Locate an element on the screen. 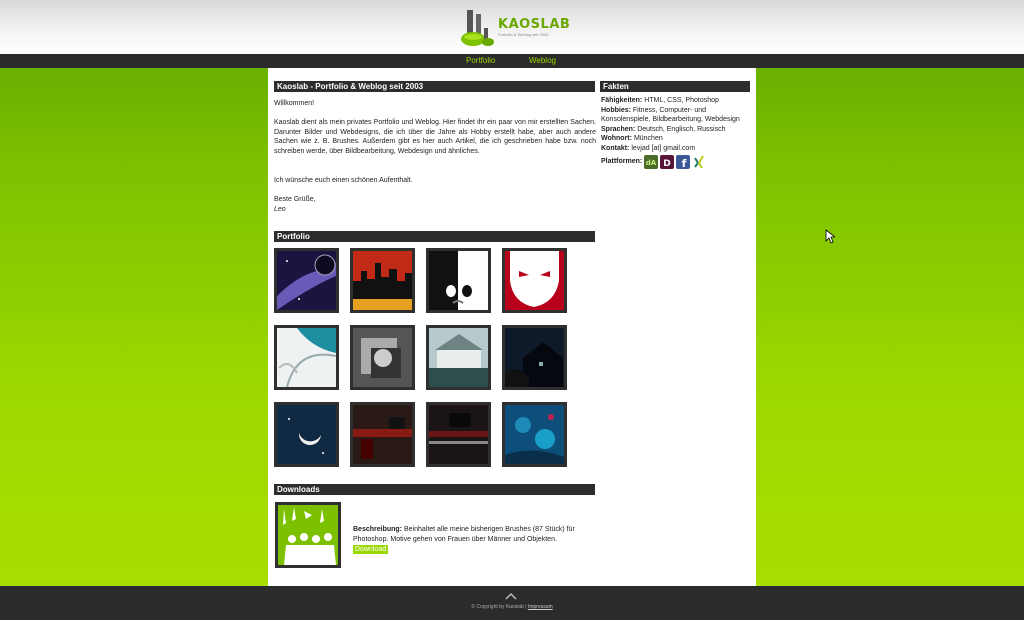  scroll-up-icon is located at coordinates (511, 596).